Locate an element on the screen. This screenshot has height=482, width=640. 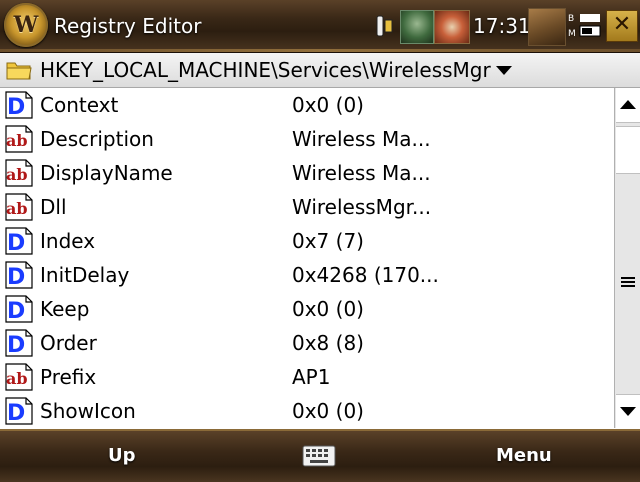
list-item: D Keep 0x0 (0) is located at coordinates (307, 309).